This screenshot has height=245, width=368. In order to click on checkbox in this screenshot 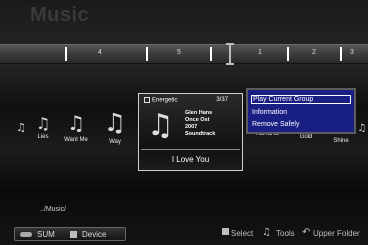, I will do `click(147, 100)`.